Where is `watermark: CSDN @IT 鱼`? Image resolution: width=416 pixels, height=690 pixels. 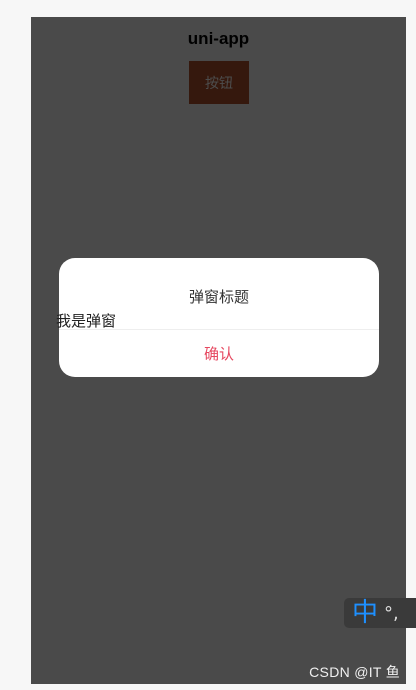 watermark: CSDN @IT 鱼 is located at coordinates (354, 672).